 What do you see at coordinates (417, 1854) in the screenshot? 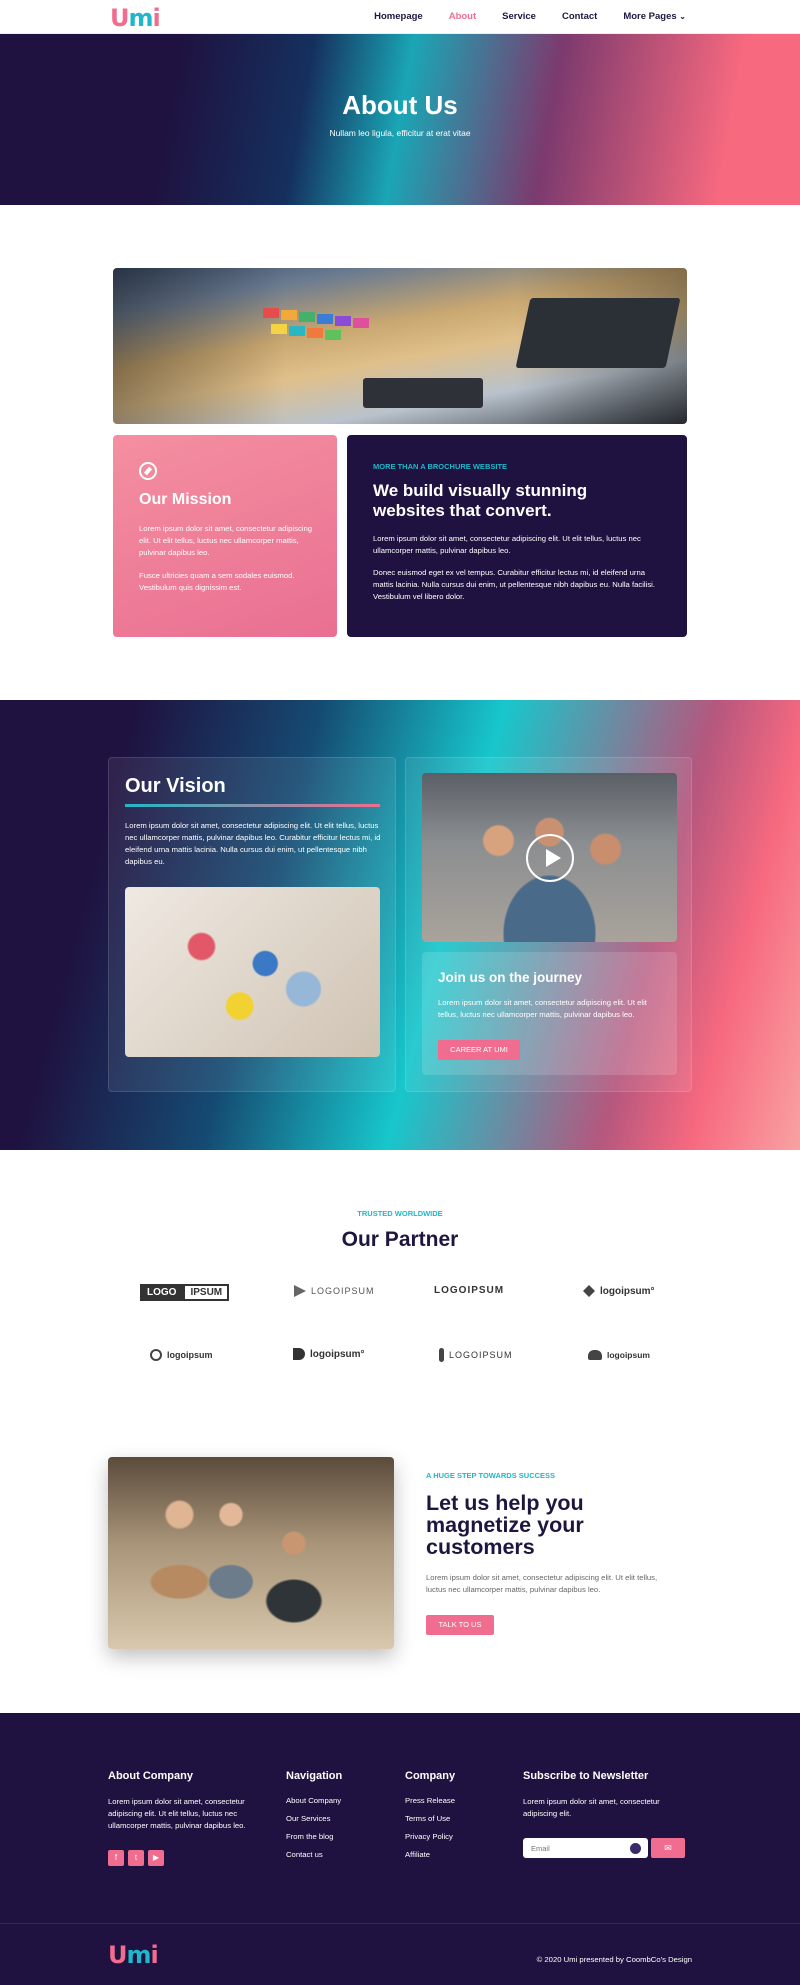
I see `footer-link: Affiliate` at bounding box center [417, 1854].